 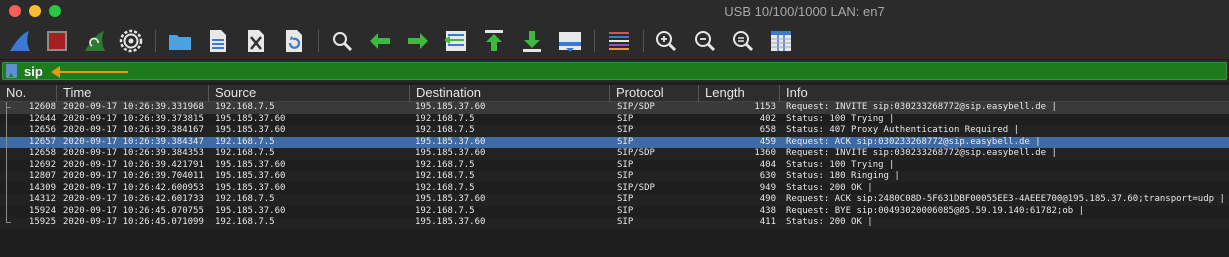 What do you see at coordinates (445, 176) in the screenshot?
I see `cell-destination: 192.168.7.5` at bounding box center [445, 176].